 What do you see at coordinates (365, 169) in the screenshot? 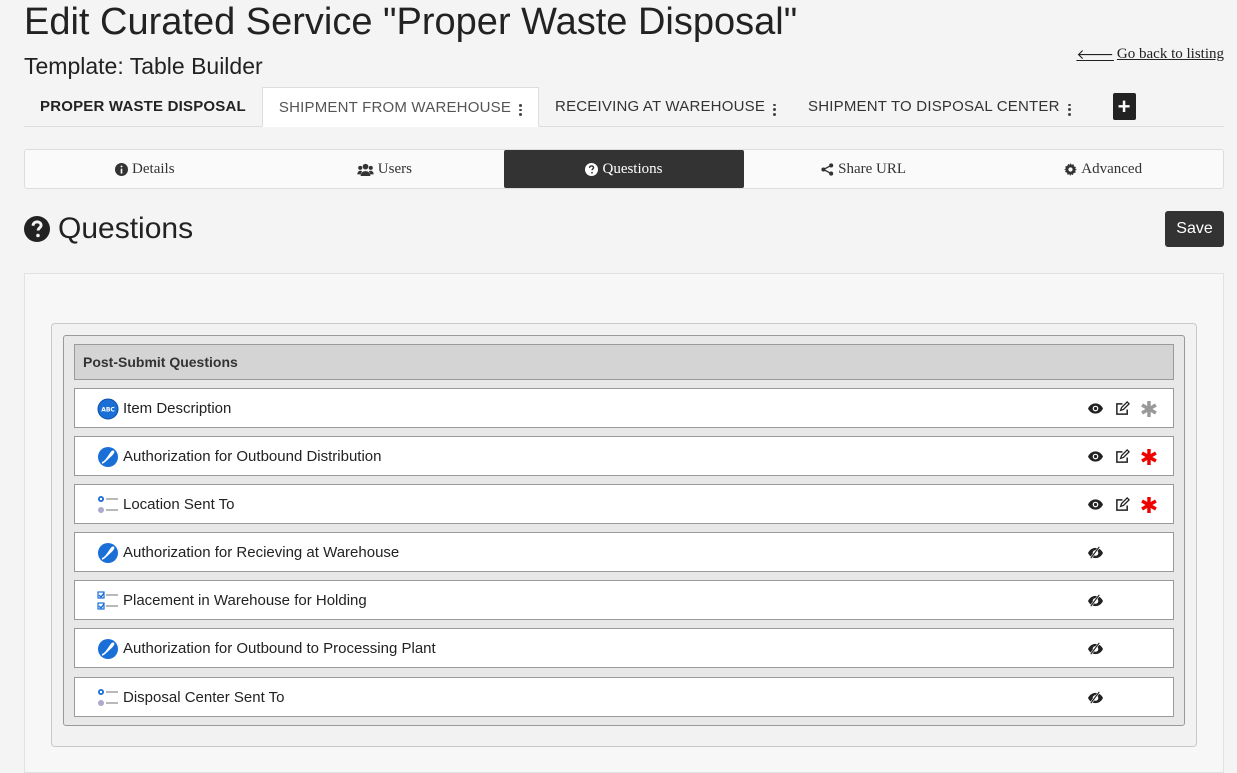
I see `users-icon` at bounding box center [365, 169].